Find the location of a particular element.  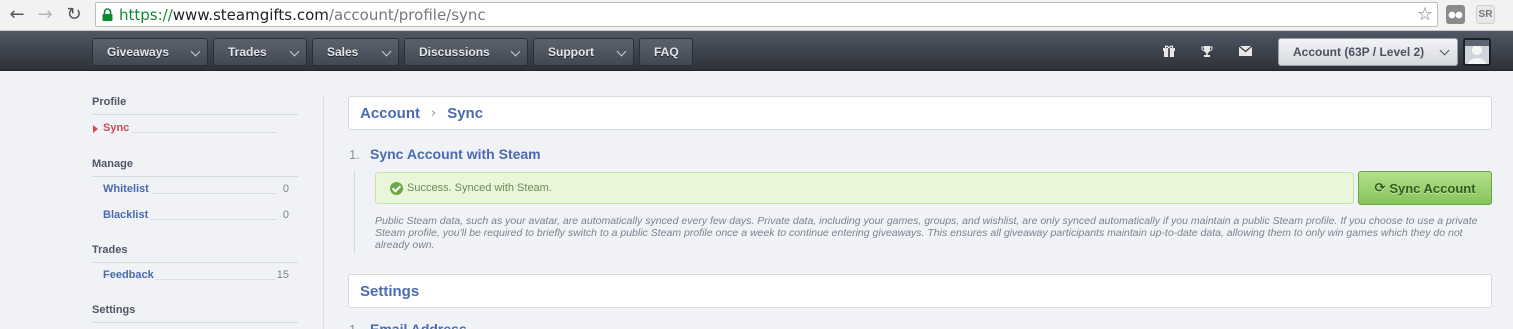

success-notification: Success. Synced with Steam. is located at coordinates (864, 188).